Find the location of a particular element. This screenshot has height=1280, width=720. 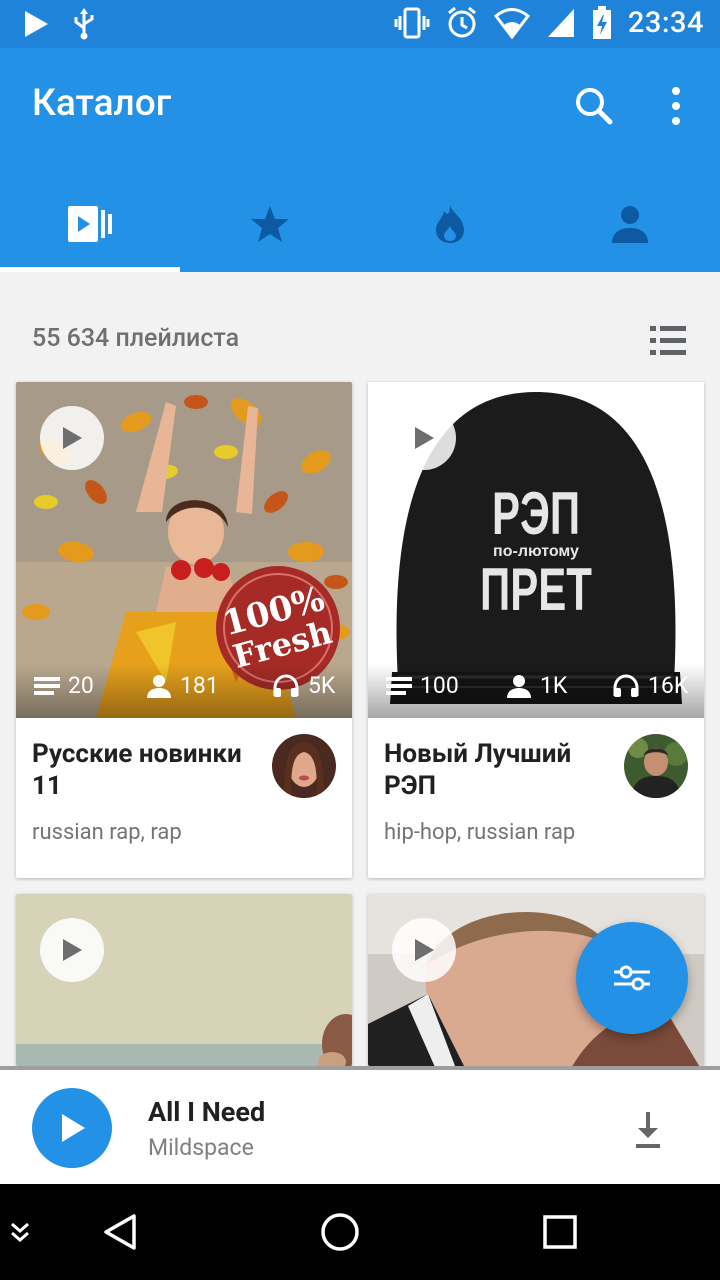

page-title: Каталог is located at coordinates (102, 103).